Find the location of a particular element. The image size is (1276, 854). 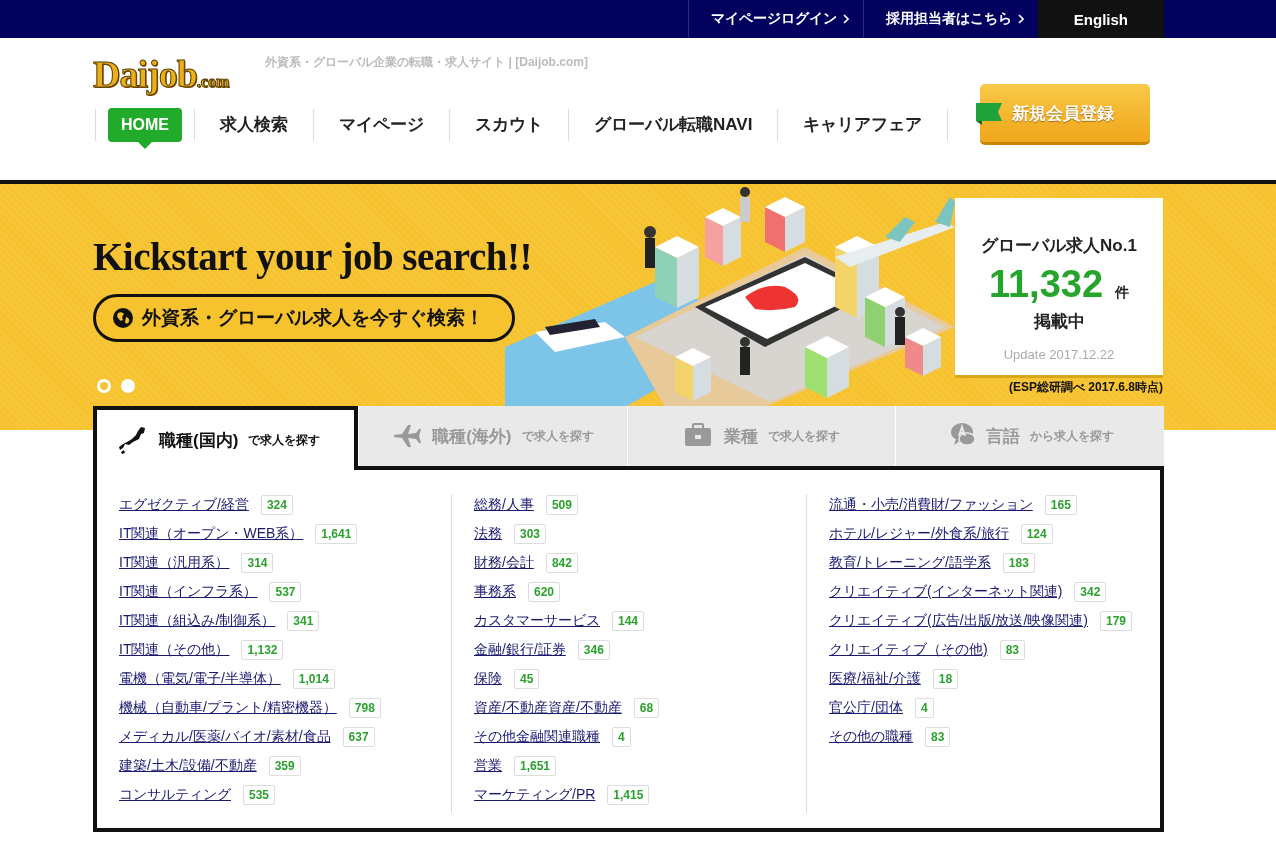

tab-subtitle: から求人を探す is located at coordinates (1072, 436).